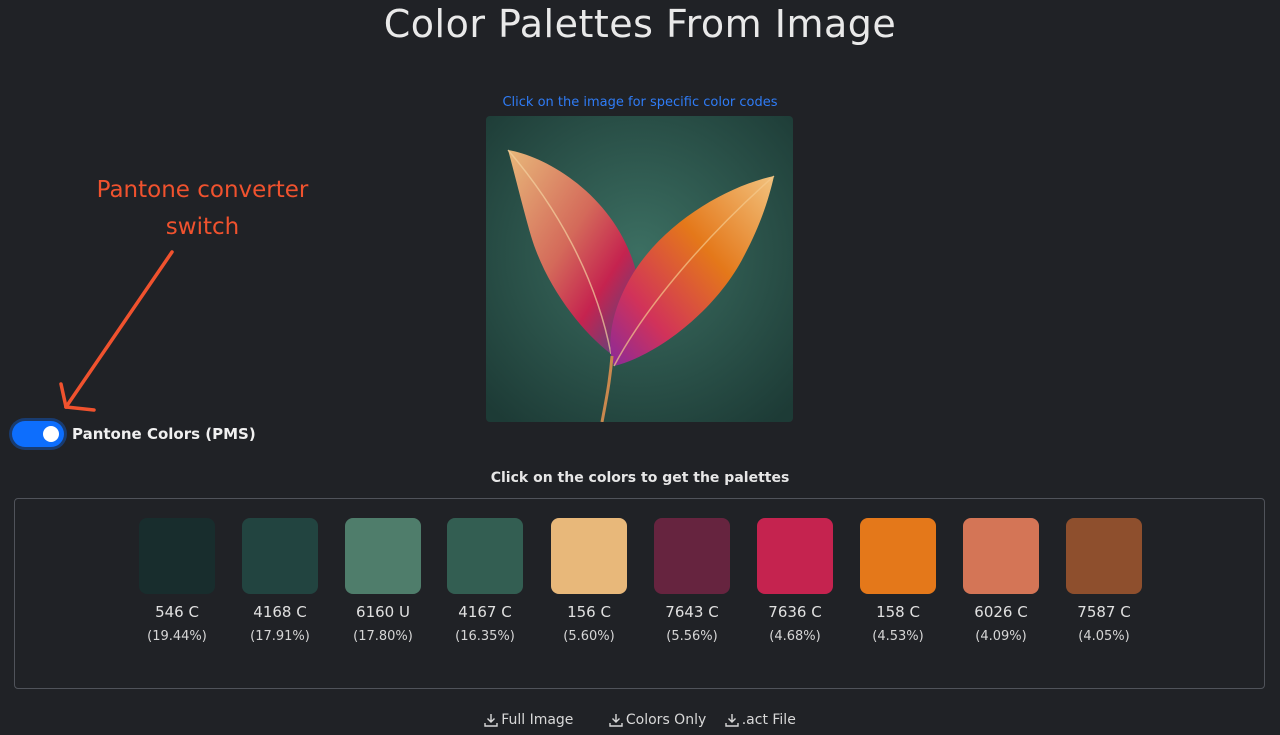 This screenshot has height=735, width=1280. I want to click on swatch-code: 7643 C, so click(692, 612).